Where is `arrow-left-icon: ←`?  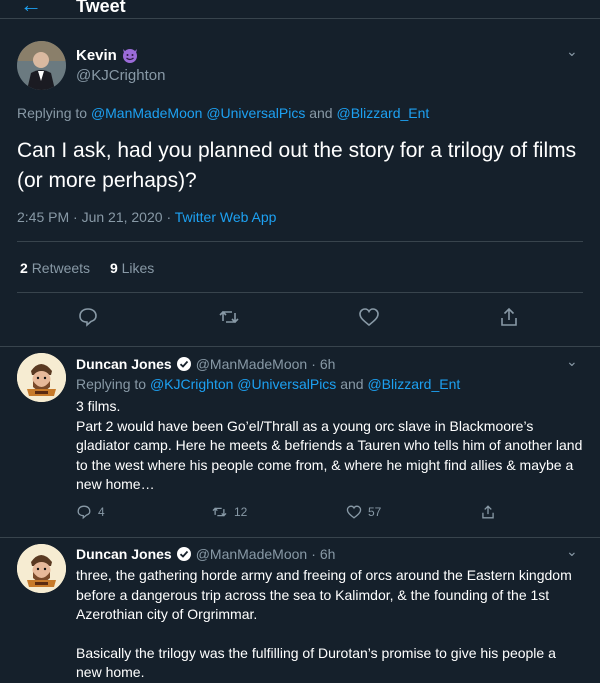 arrow-left-icon: ← is located at coordinates (31, 9).